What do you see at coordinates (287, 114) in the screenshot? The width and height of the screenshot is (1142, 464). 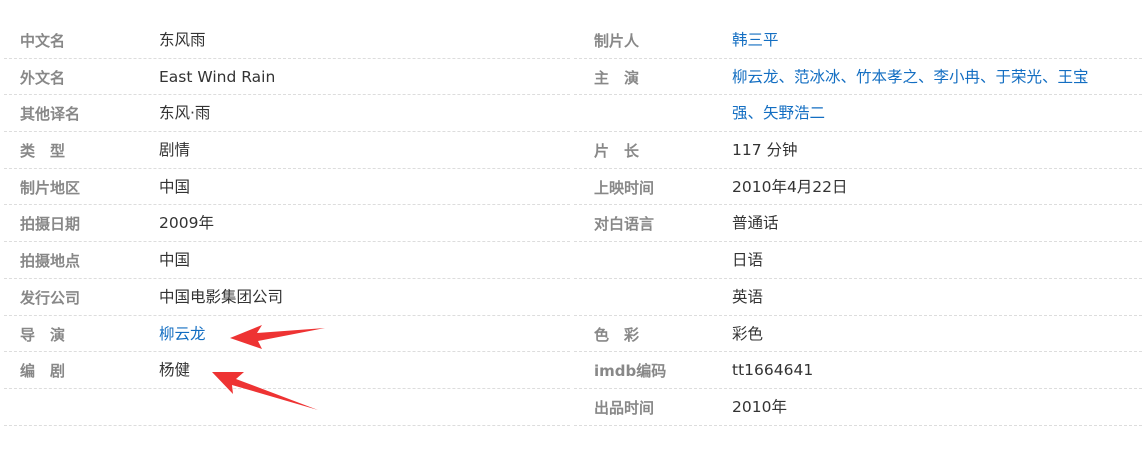 I see `info-row-other-names: 其他译名 东风·雨` at bounding box center [287, 114].